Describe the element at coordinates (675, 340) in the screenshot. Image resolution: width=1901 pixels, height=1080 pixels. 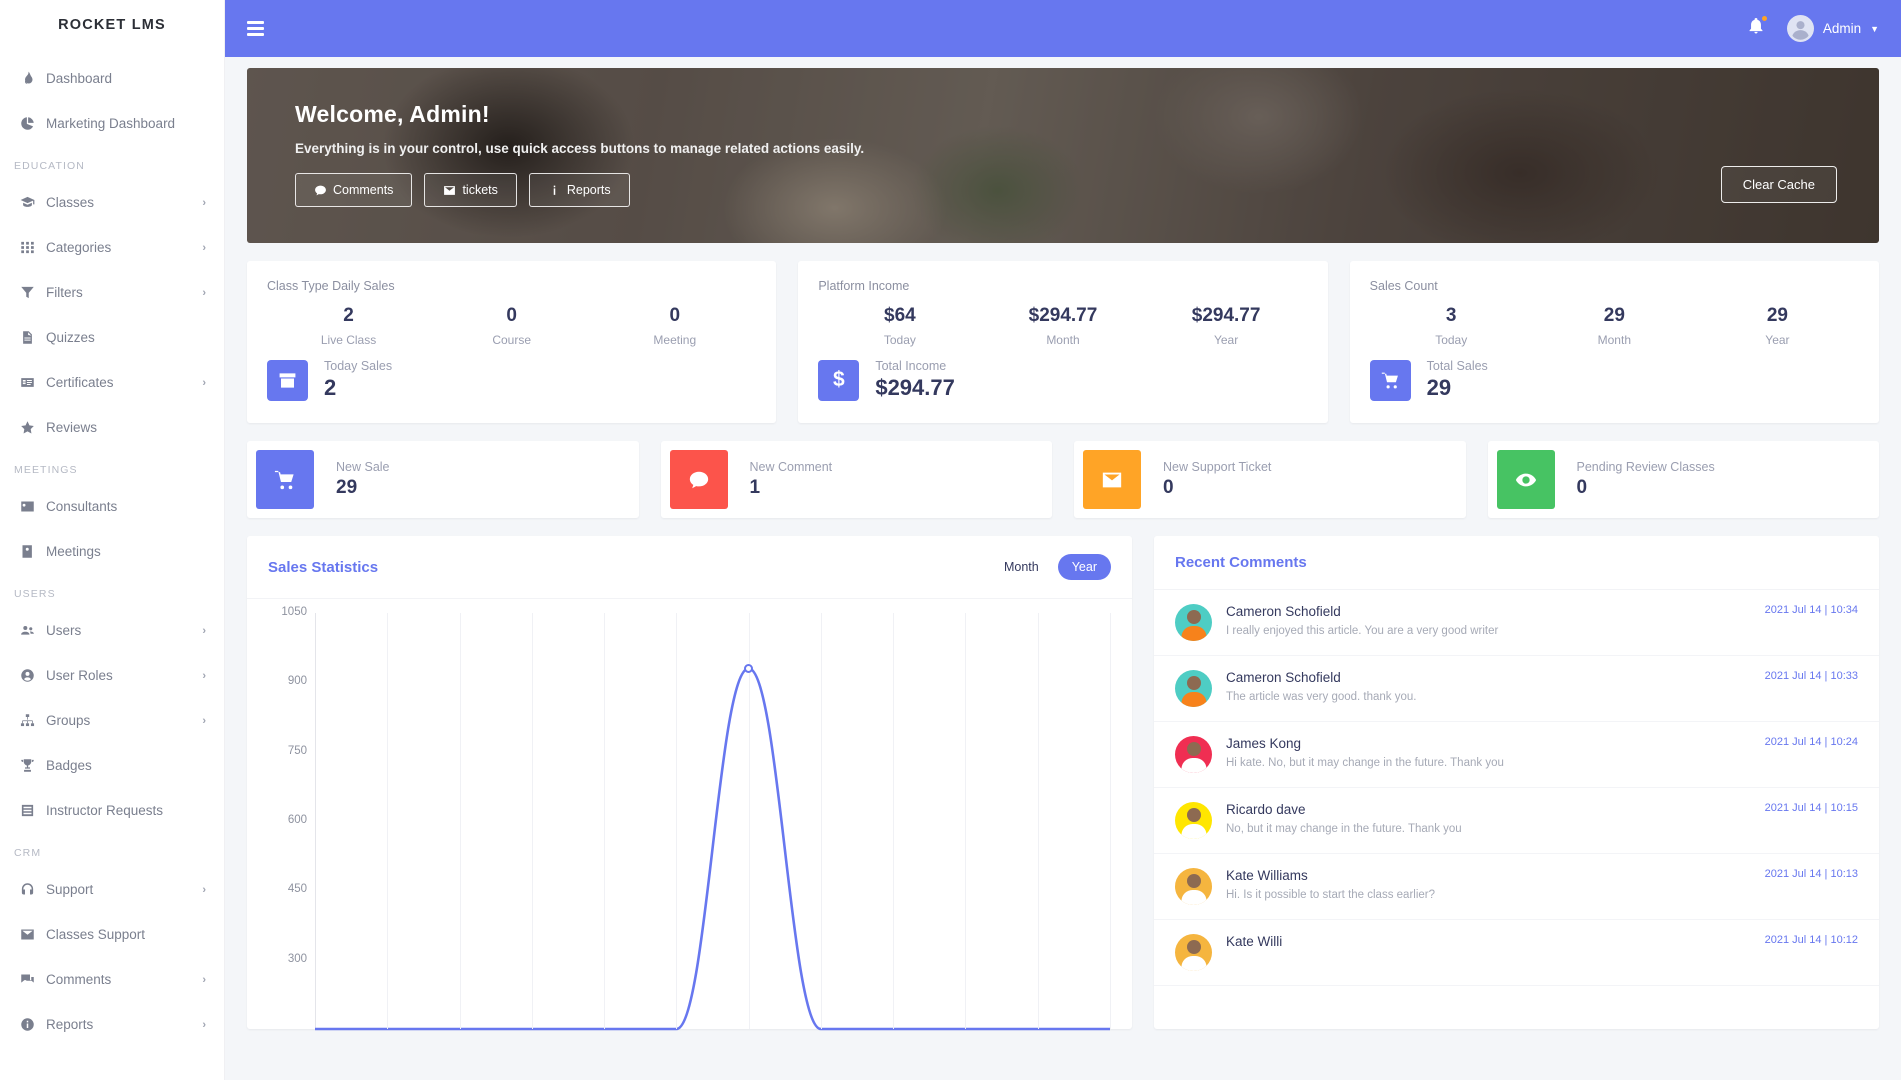
I see `stat-metric-label: Meeting` at that location.